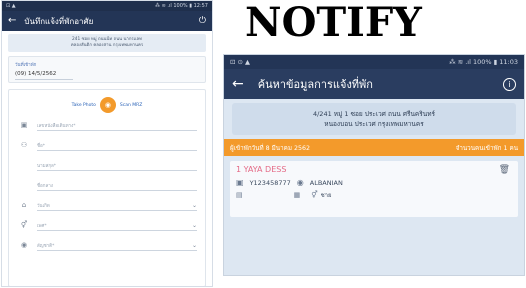 The image size is (526, 288). I want to click on gender-placeholder: เพศ*, so click(42, 226).